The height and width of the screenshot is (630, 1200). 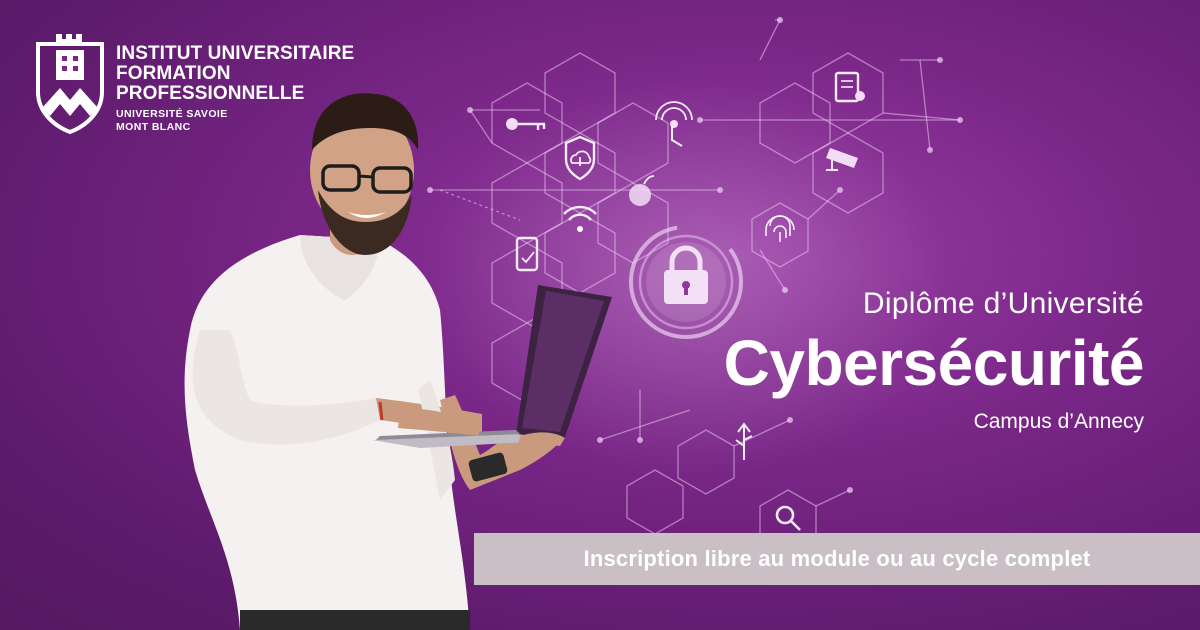 What do you see at coordinates (235, 53) in the screenshot?
I see `logo-line-1: INSTITUT UNIVERSITAIRE` at bounding box center [235, 53].